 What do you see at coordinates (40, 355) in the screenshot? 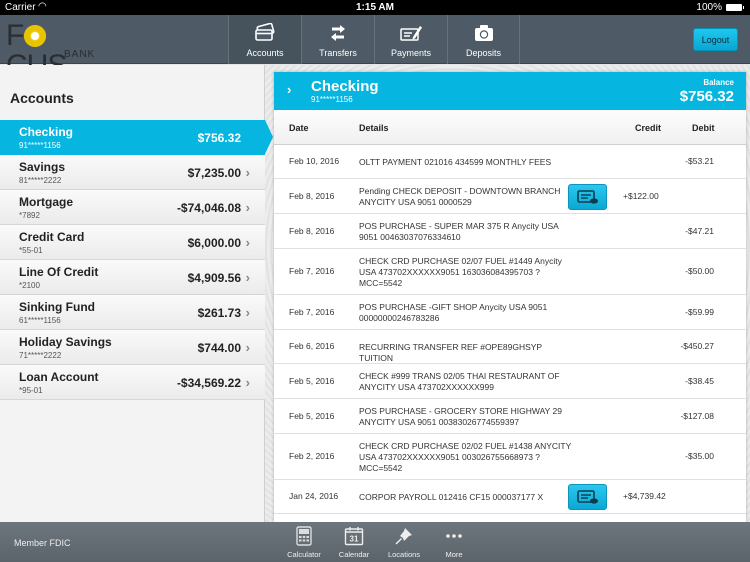
I see `account-number: 71*****2222` at bounding box center [40, 355].